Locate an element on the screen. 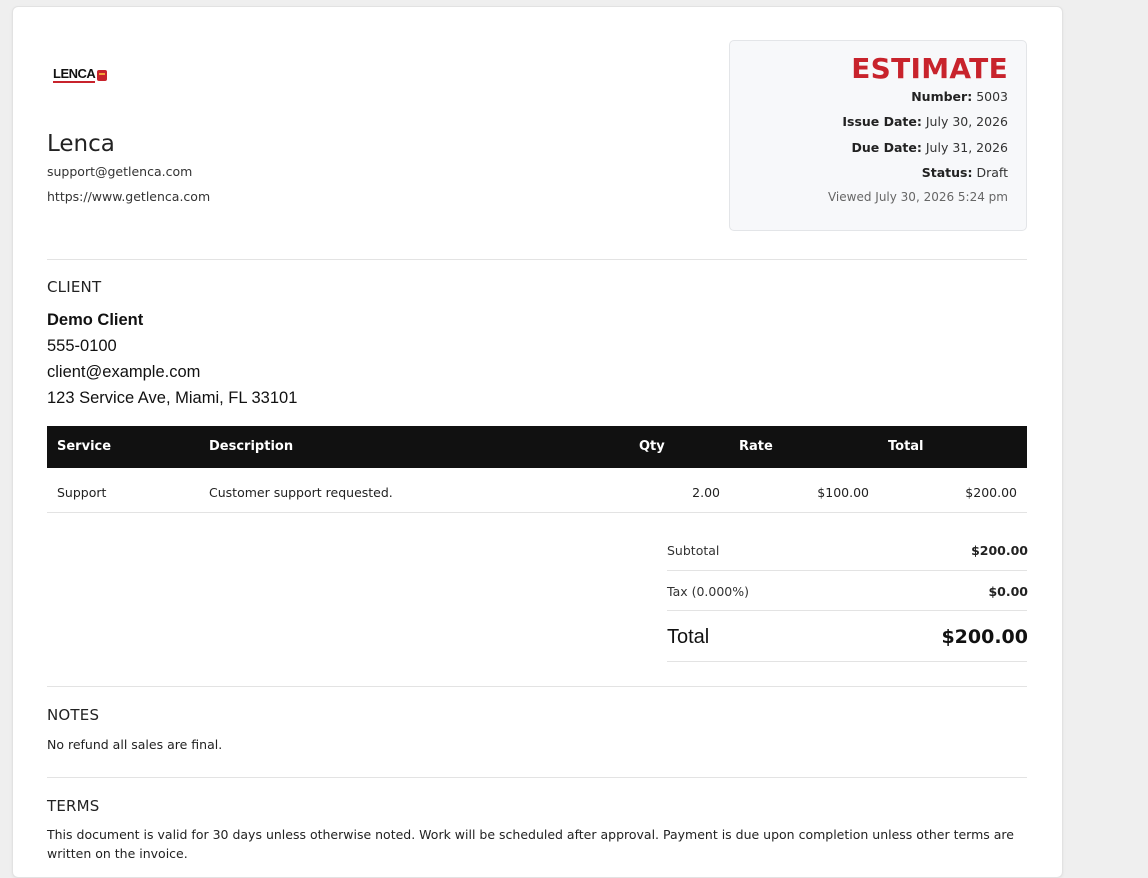 The width and height of the screenshot is (1148, 878). total-label: Total is located at coordinates (688, 637).